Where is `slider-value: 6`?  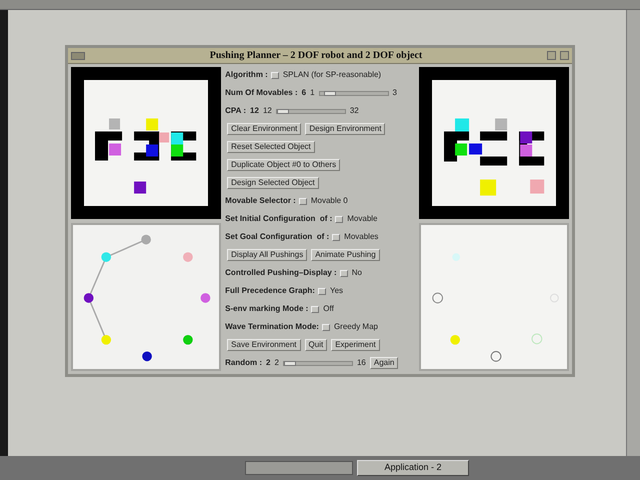 slider-value: 6 is located at coordinates (304, 93).